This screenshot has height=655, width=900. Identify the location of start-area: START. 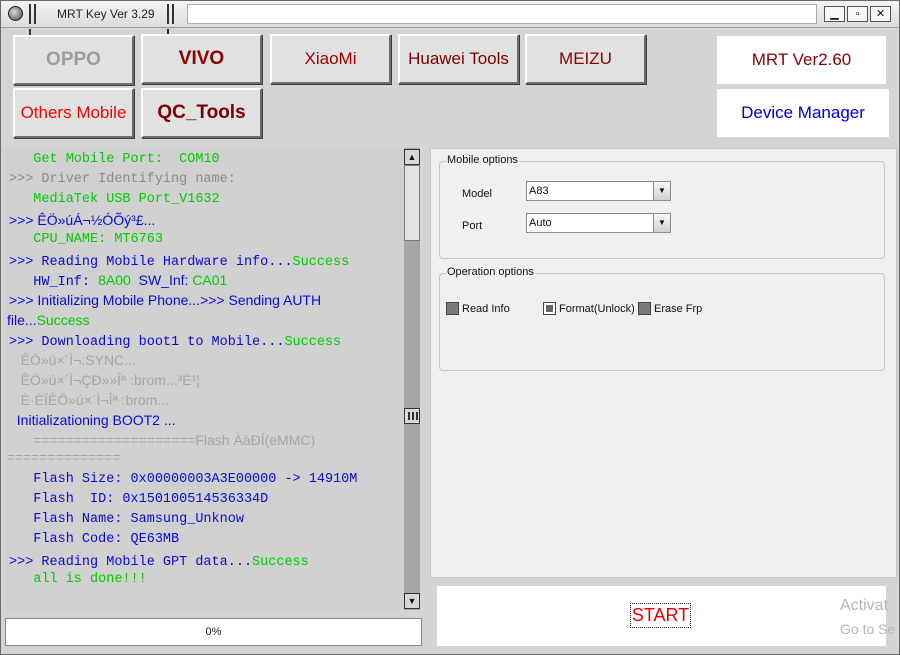
(661, 616).